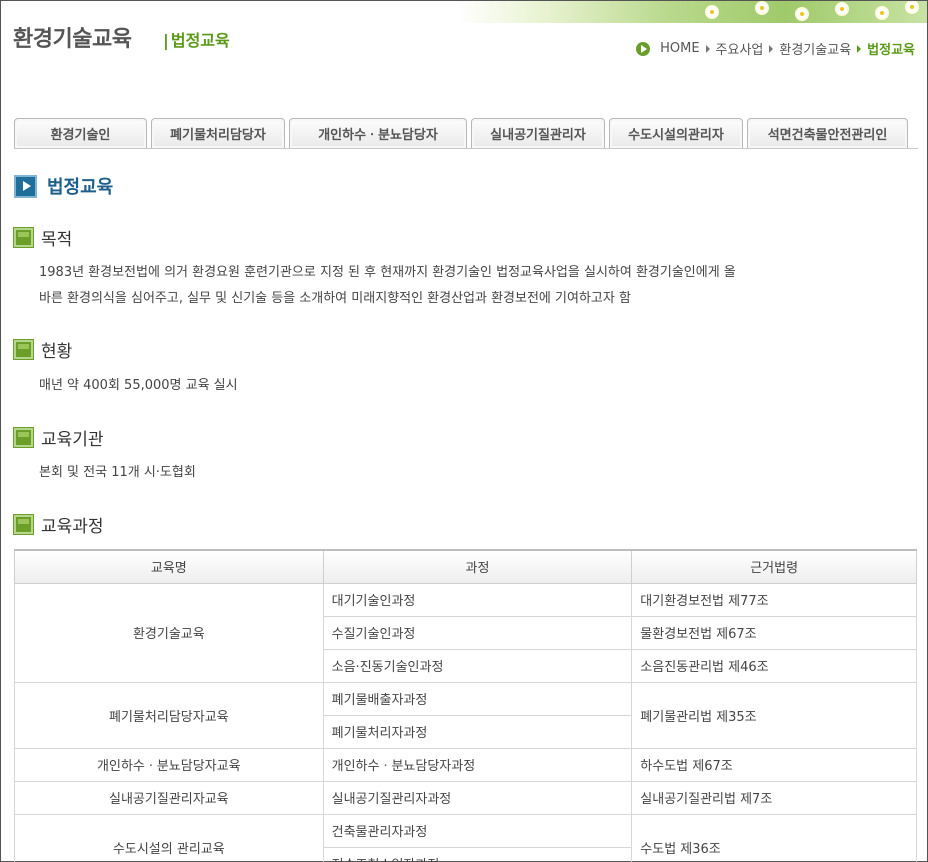 Image resolution: width=928 pixels, height=862 pixels. I want to click on program-name: 수도시설의 관리교육, so click(169, 837).